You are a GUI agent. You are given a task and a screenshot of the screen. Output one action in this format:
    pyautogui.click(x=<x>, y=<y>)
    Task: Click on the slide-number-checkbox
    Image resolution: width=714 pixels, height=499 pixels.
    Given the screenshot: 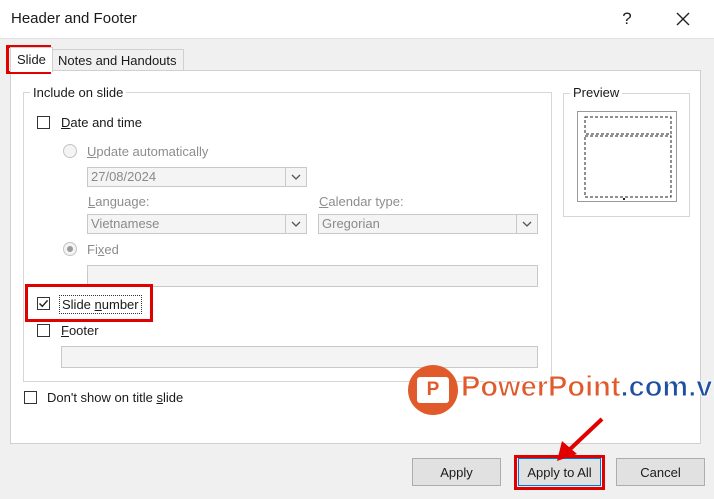 What is the action you would take?
    pyautogui.click(x=43, y=303)
    